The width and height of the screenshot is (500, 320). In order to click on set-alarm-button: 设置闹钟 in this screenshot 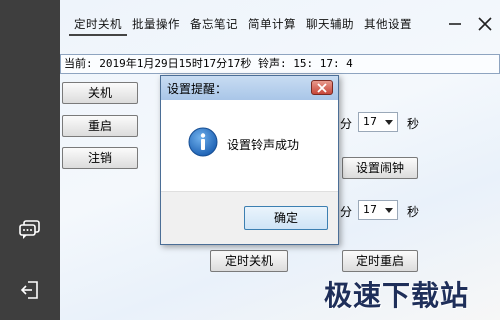, I will do `click(380, 168)`.